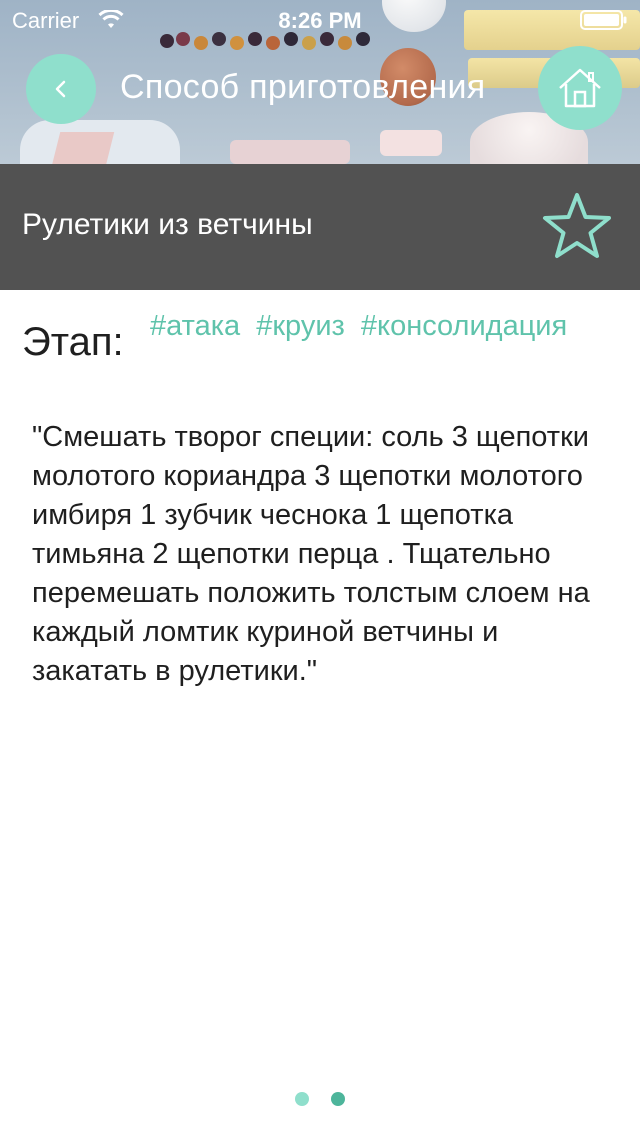 Image resolution: width=640 pixels, height=1136 pixels. I want to click on tag-attack: #атака, so click(195, 326).